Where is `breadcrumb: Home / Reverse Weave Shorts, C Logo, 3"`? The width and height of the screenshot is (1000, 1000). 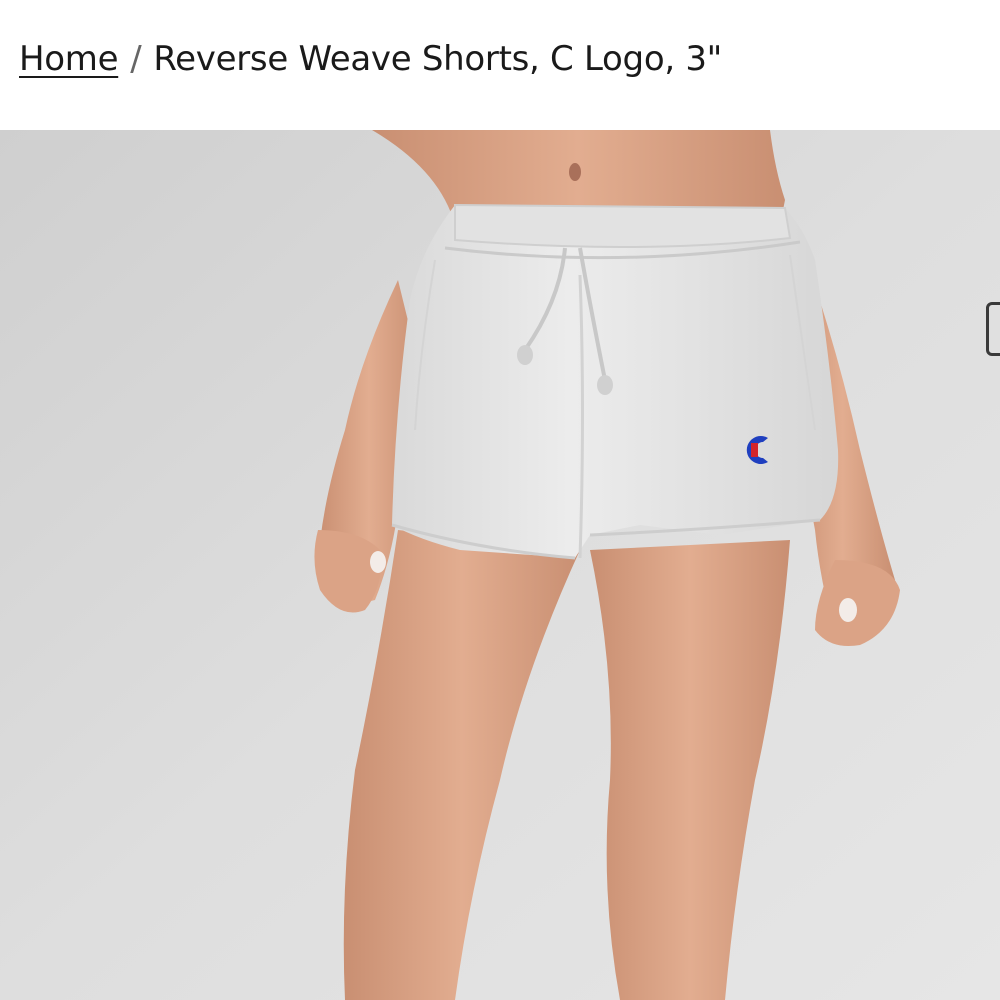
breadcrumb: Home / Reverse Weave Shorts, C Logo, 3" is located at coordinates (370, 59).